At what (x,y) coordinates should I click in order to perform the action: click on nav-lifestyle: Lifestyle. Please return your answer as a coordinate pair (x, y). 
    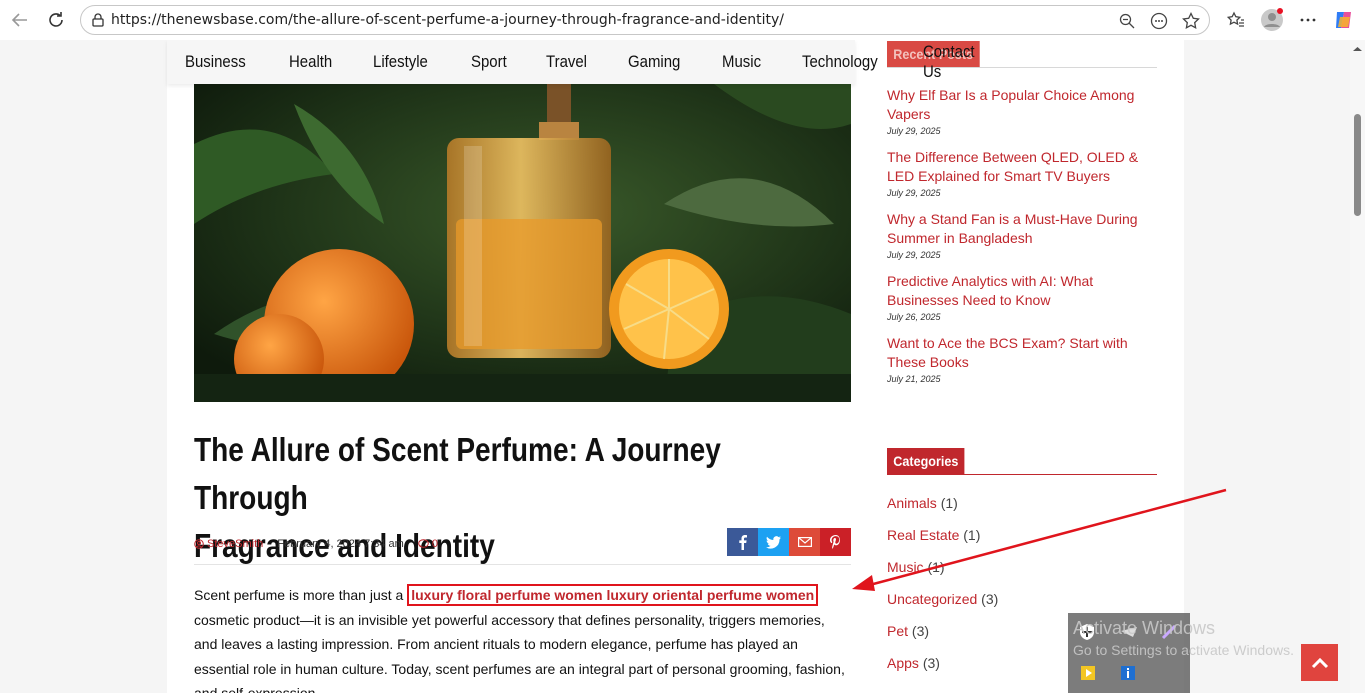
    Looking at the image, I should click on (400, 62).